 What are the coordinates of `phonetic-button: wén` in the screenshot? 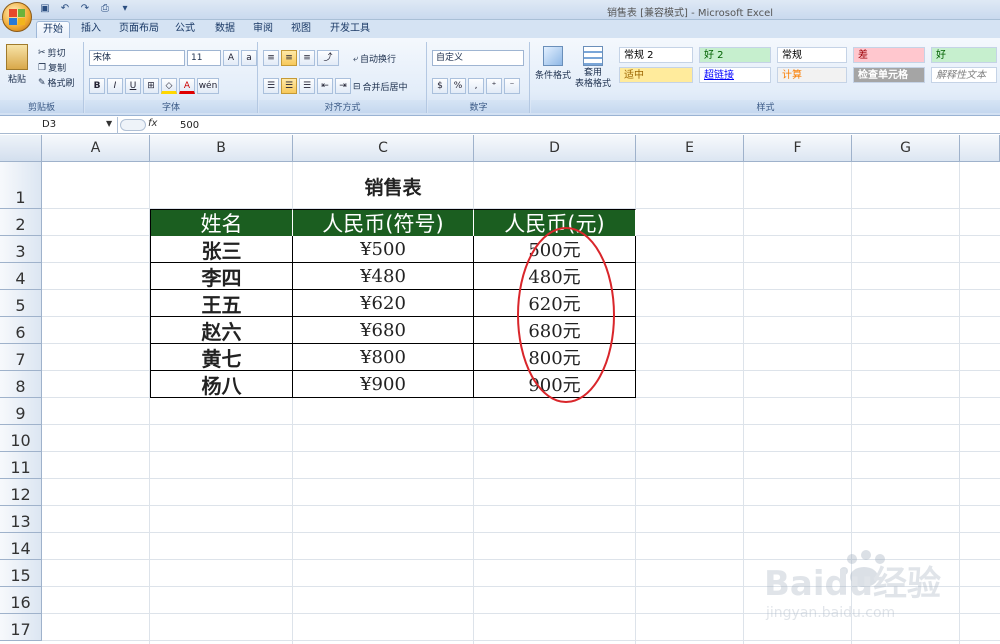 It's located at (208, 86).